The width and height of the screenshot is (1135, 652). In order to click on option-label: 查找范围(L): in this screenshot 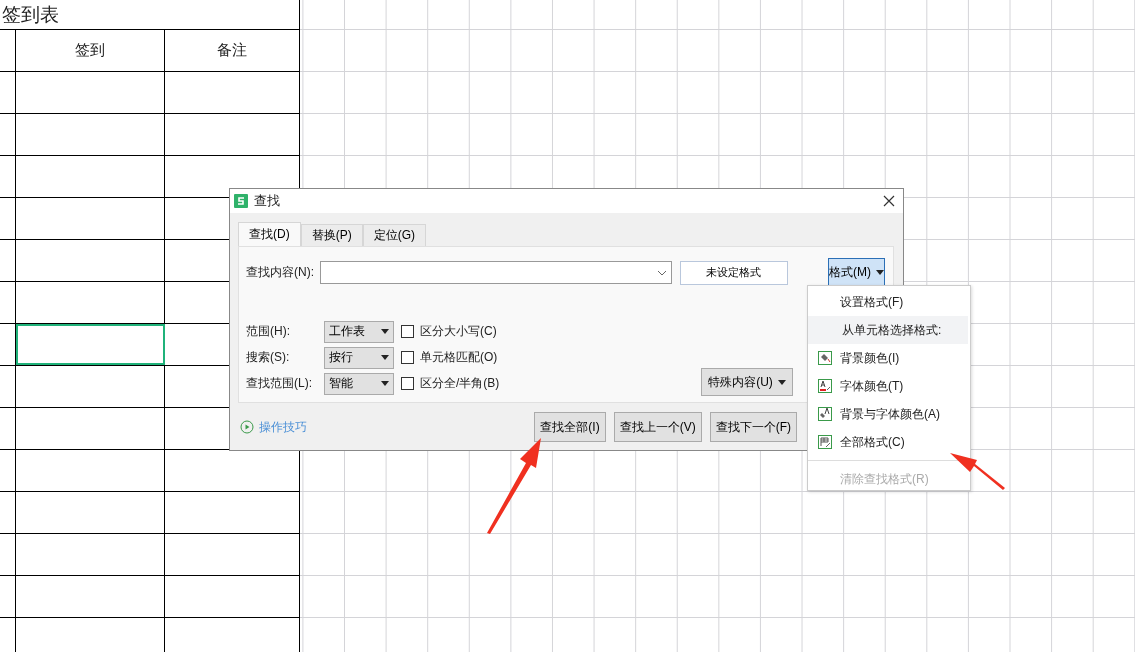, I will do `click(279, 383)`.